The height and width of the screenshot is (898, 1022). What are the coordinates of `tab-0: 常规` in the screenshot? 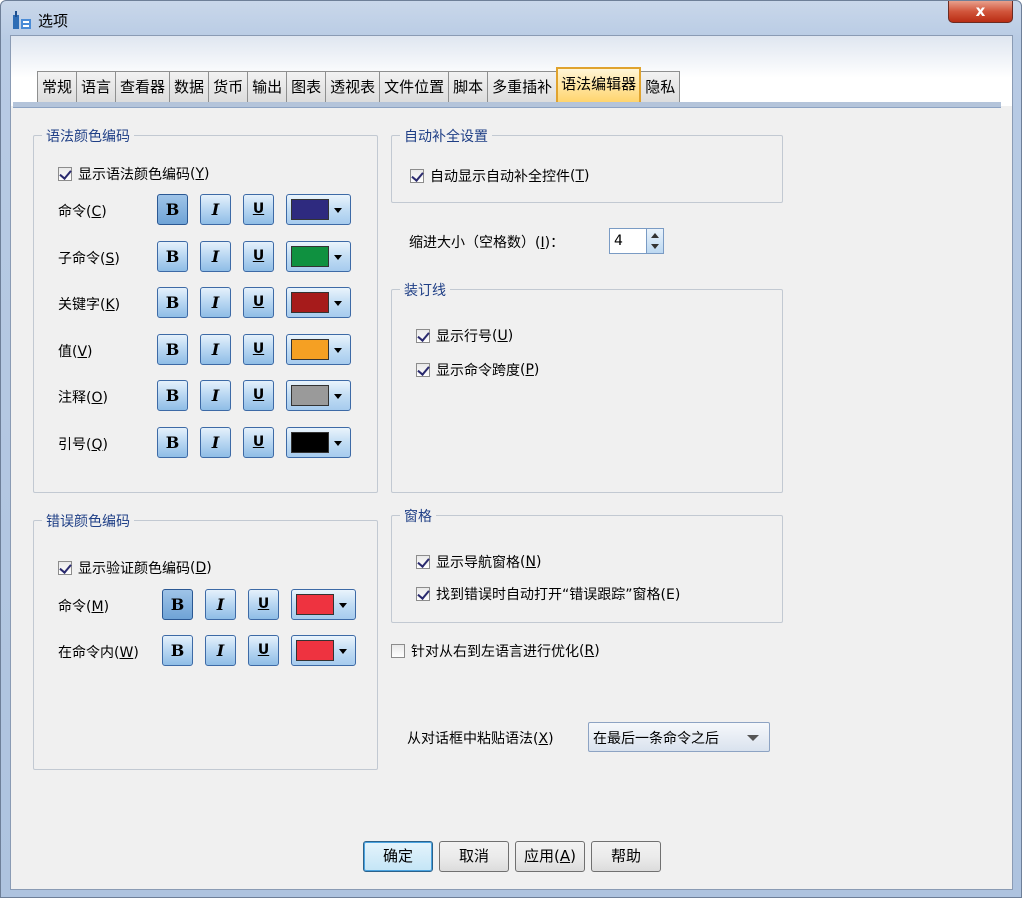 It's located at (57, 87).